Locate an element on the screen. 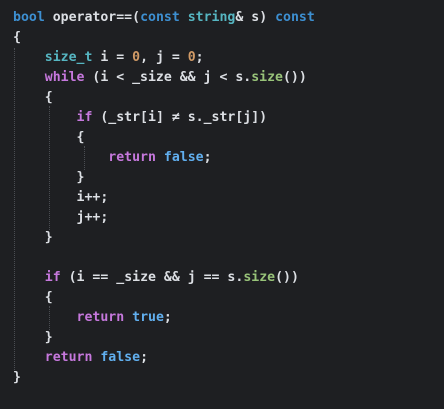  code-token: true is located at coordinates (148, 317).